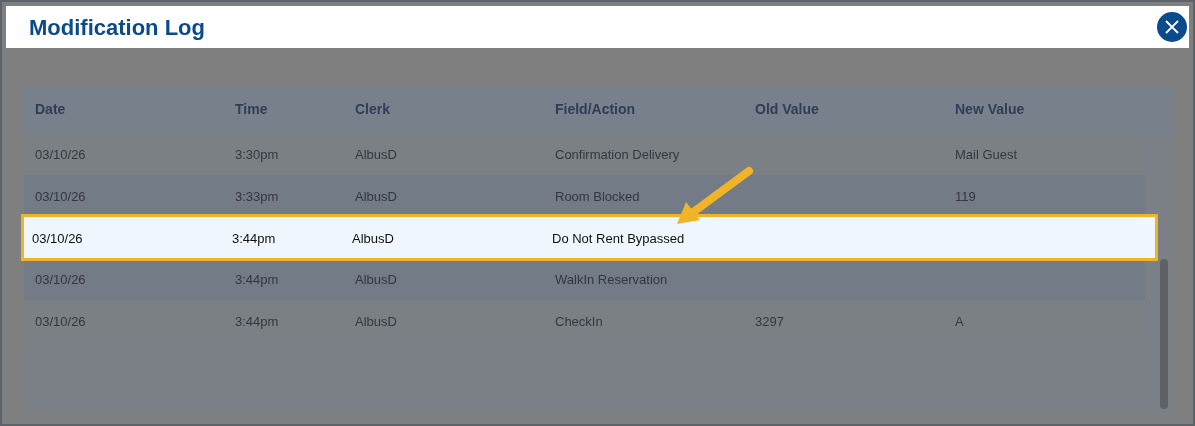 The height and width of the screenshot is (426, 1195). Describe the element at coordinates (611, 279) in the screenshot. I see `table-cell: WalkIn Reservation` at that location.